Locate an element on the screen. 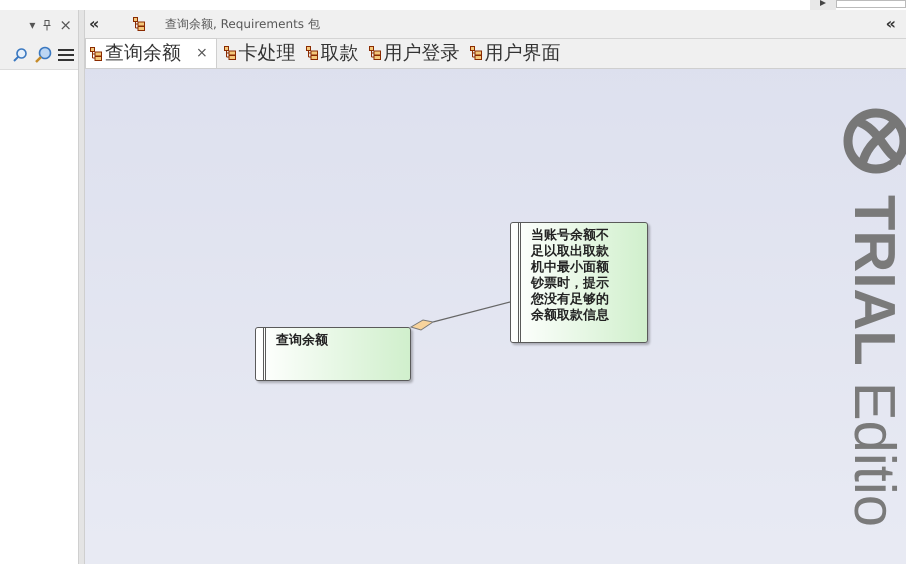  arrow-icon is located at coordinates (823, 3).